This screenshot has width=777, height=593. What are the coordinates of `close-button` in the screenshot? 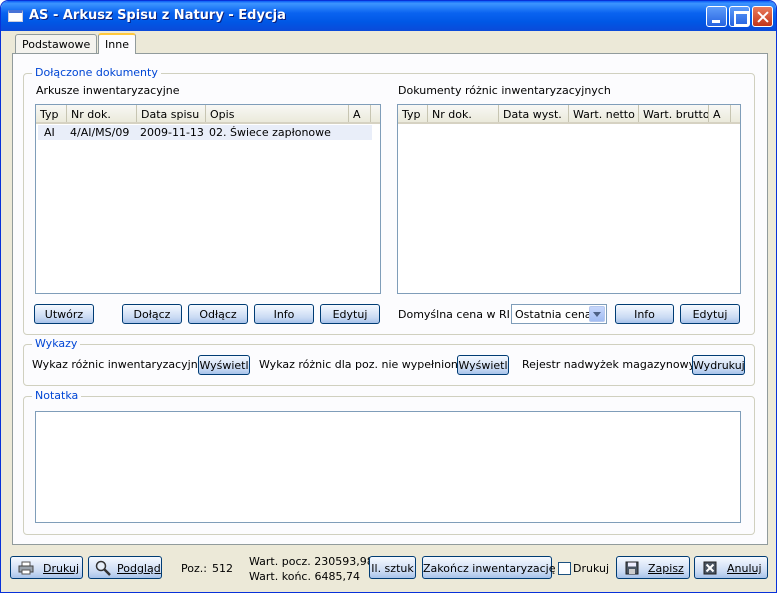 It's located at (762, 16).